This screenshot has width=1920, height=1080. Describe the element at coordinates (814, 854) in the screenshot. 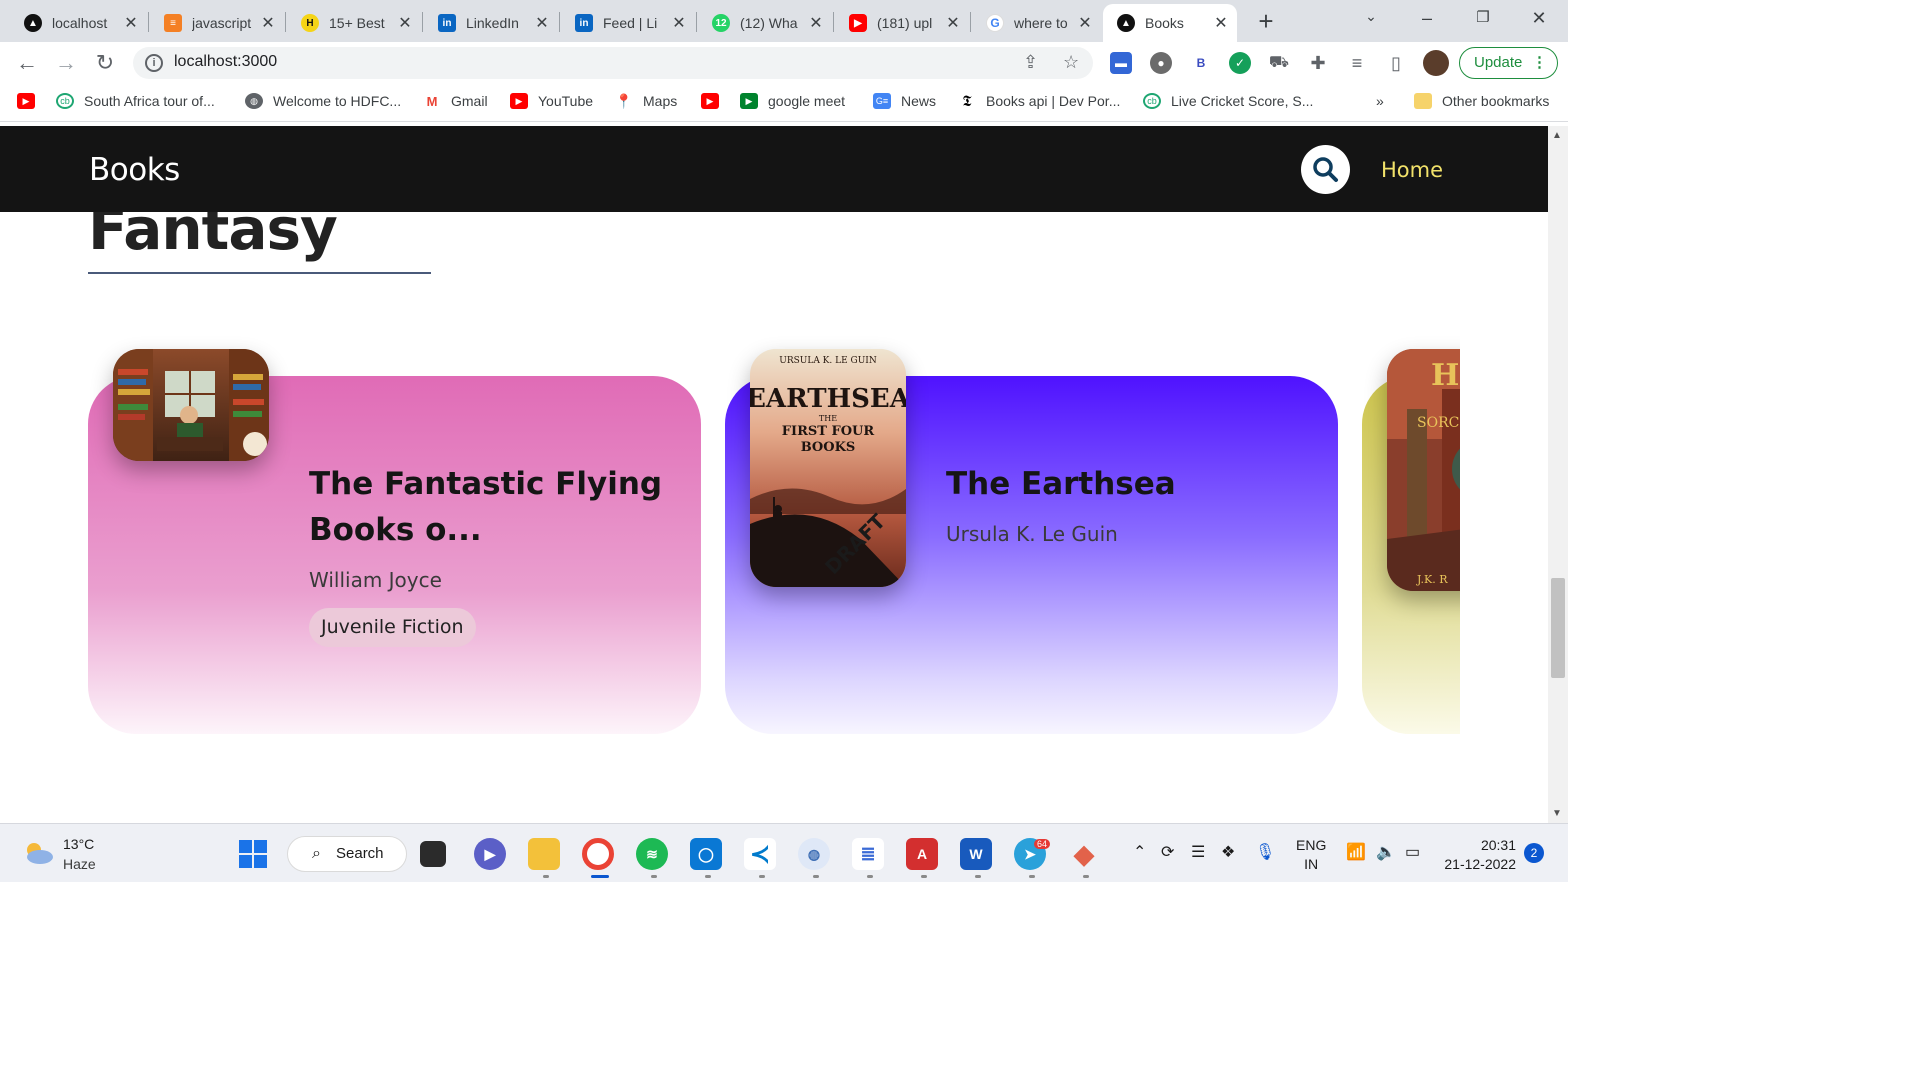

I see `app-globe-icon: ◍` at that location.